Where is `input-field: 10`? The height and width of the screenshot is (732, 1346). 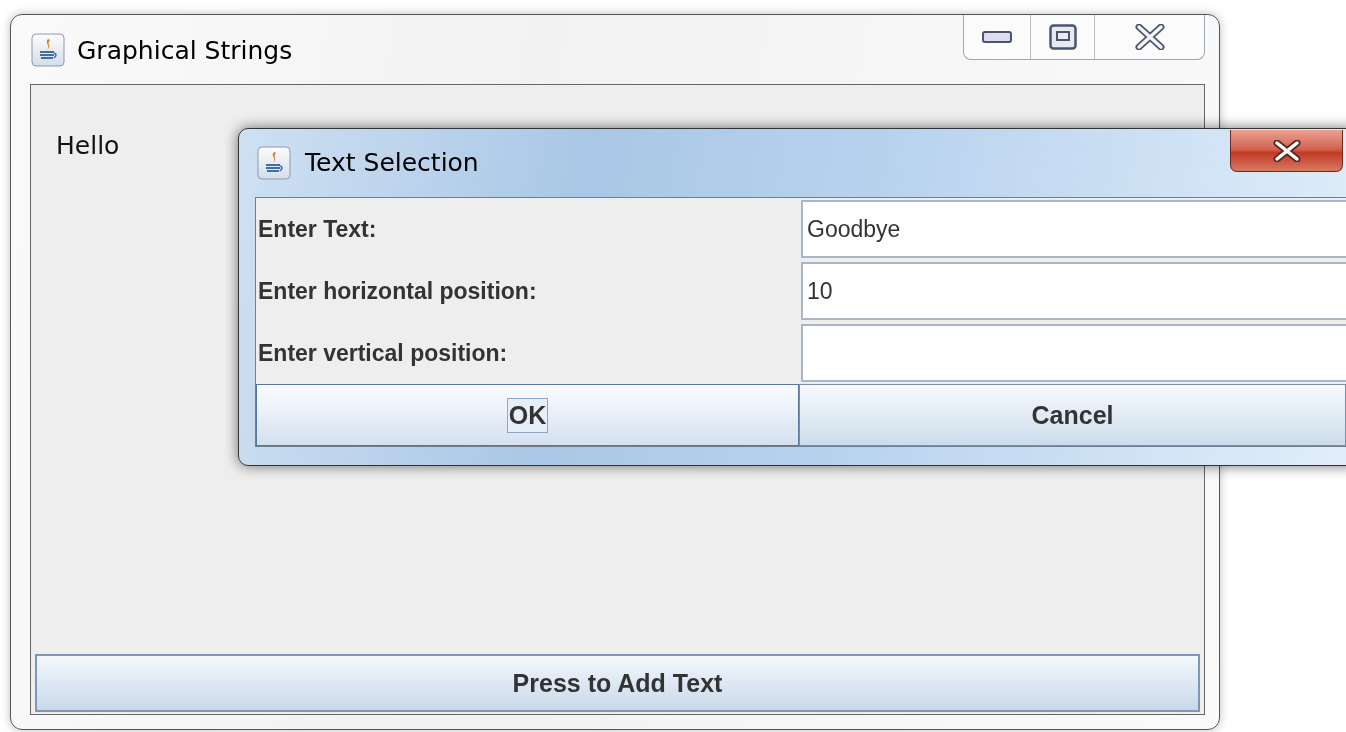
input-field: 10 is located at coordinates (1073, 291).